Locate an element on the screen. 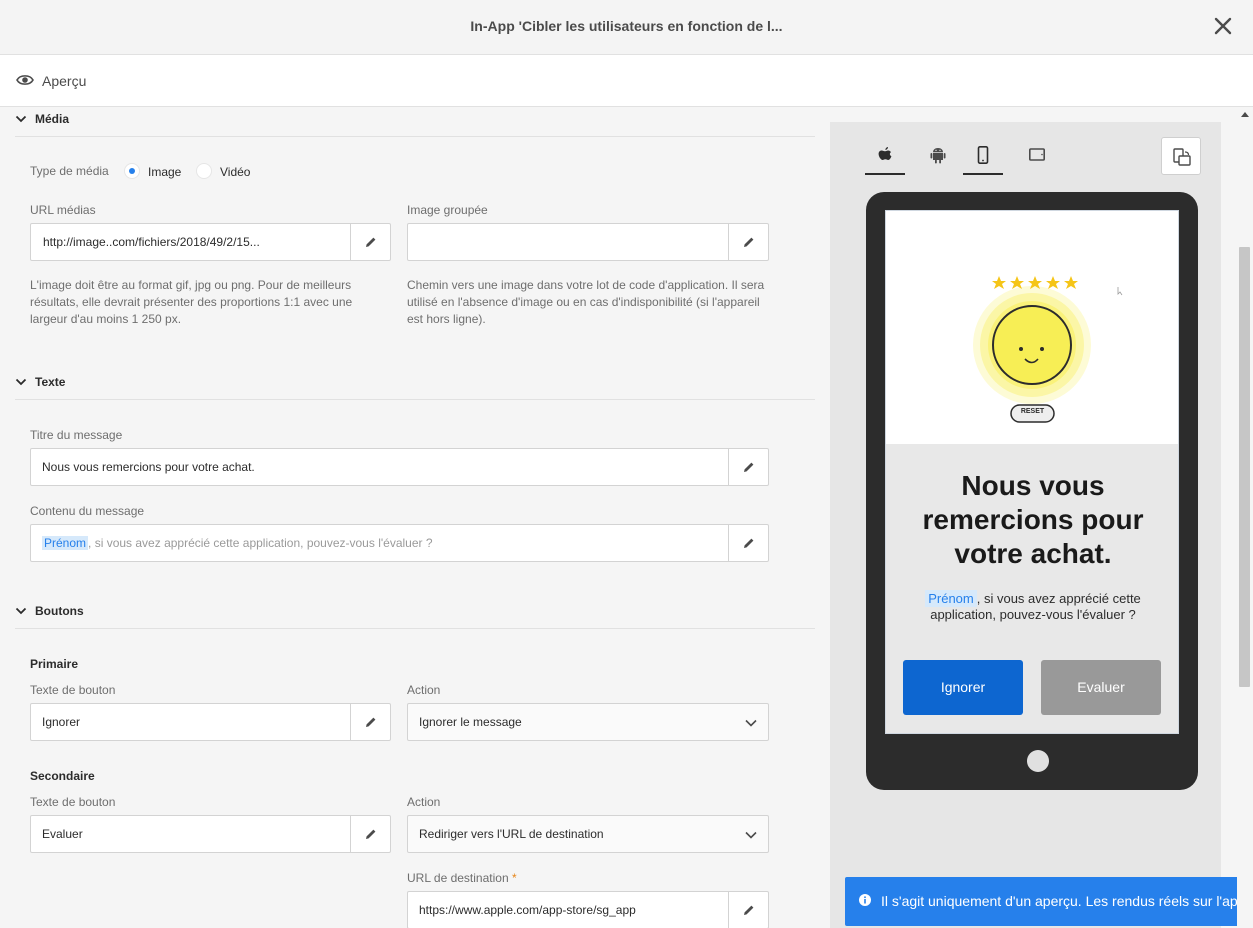  tab-phone is located at coordinates (983, 157).